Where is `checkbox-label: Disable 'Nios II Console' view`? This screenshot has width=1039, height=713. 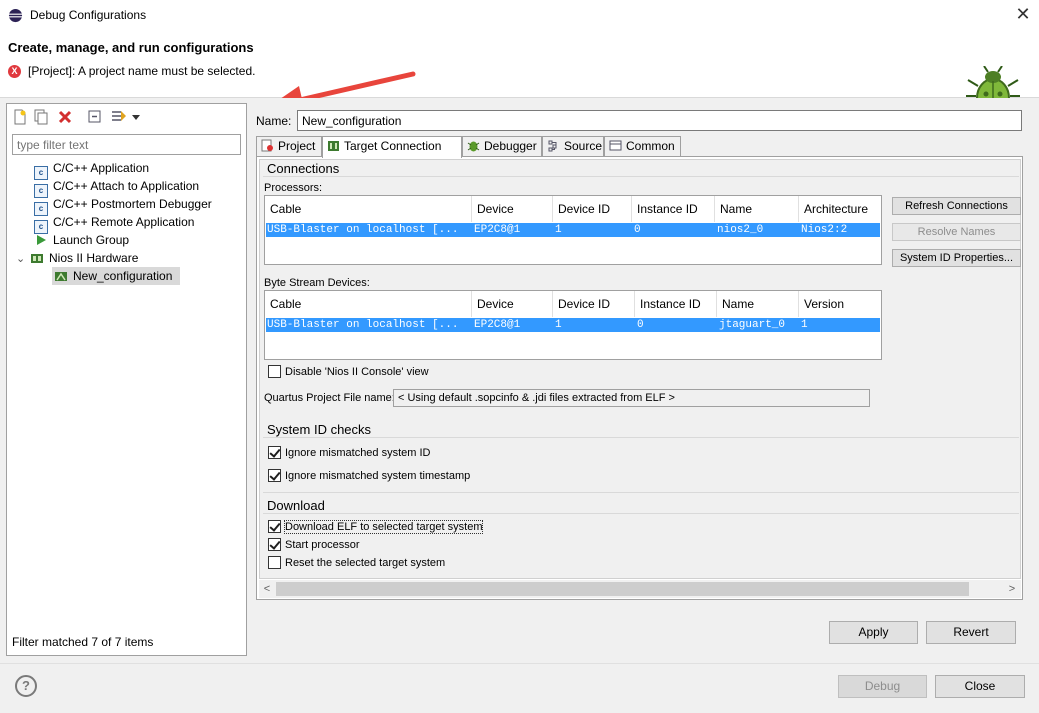 checkbox-label: Disable 'Nios II Console' view is located at coordinates (357, 372).